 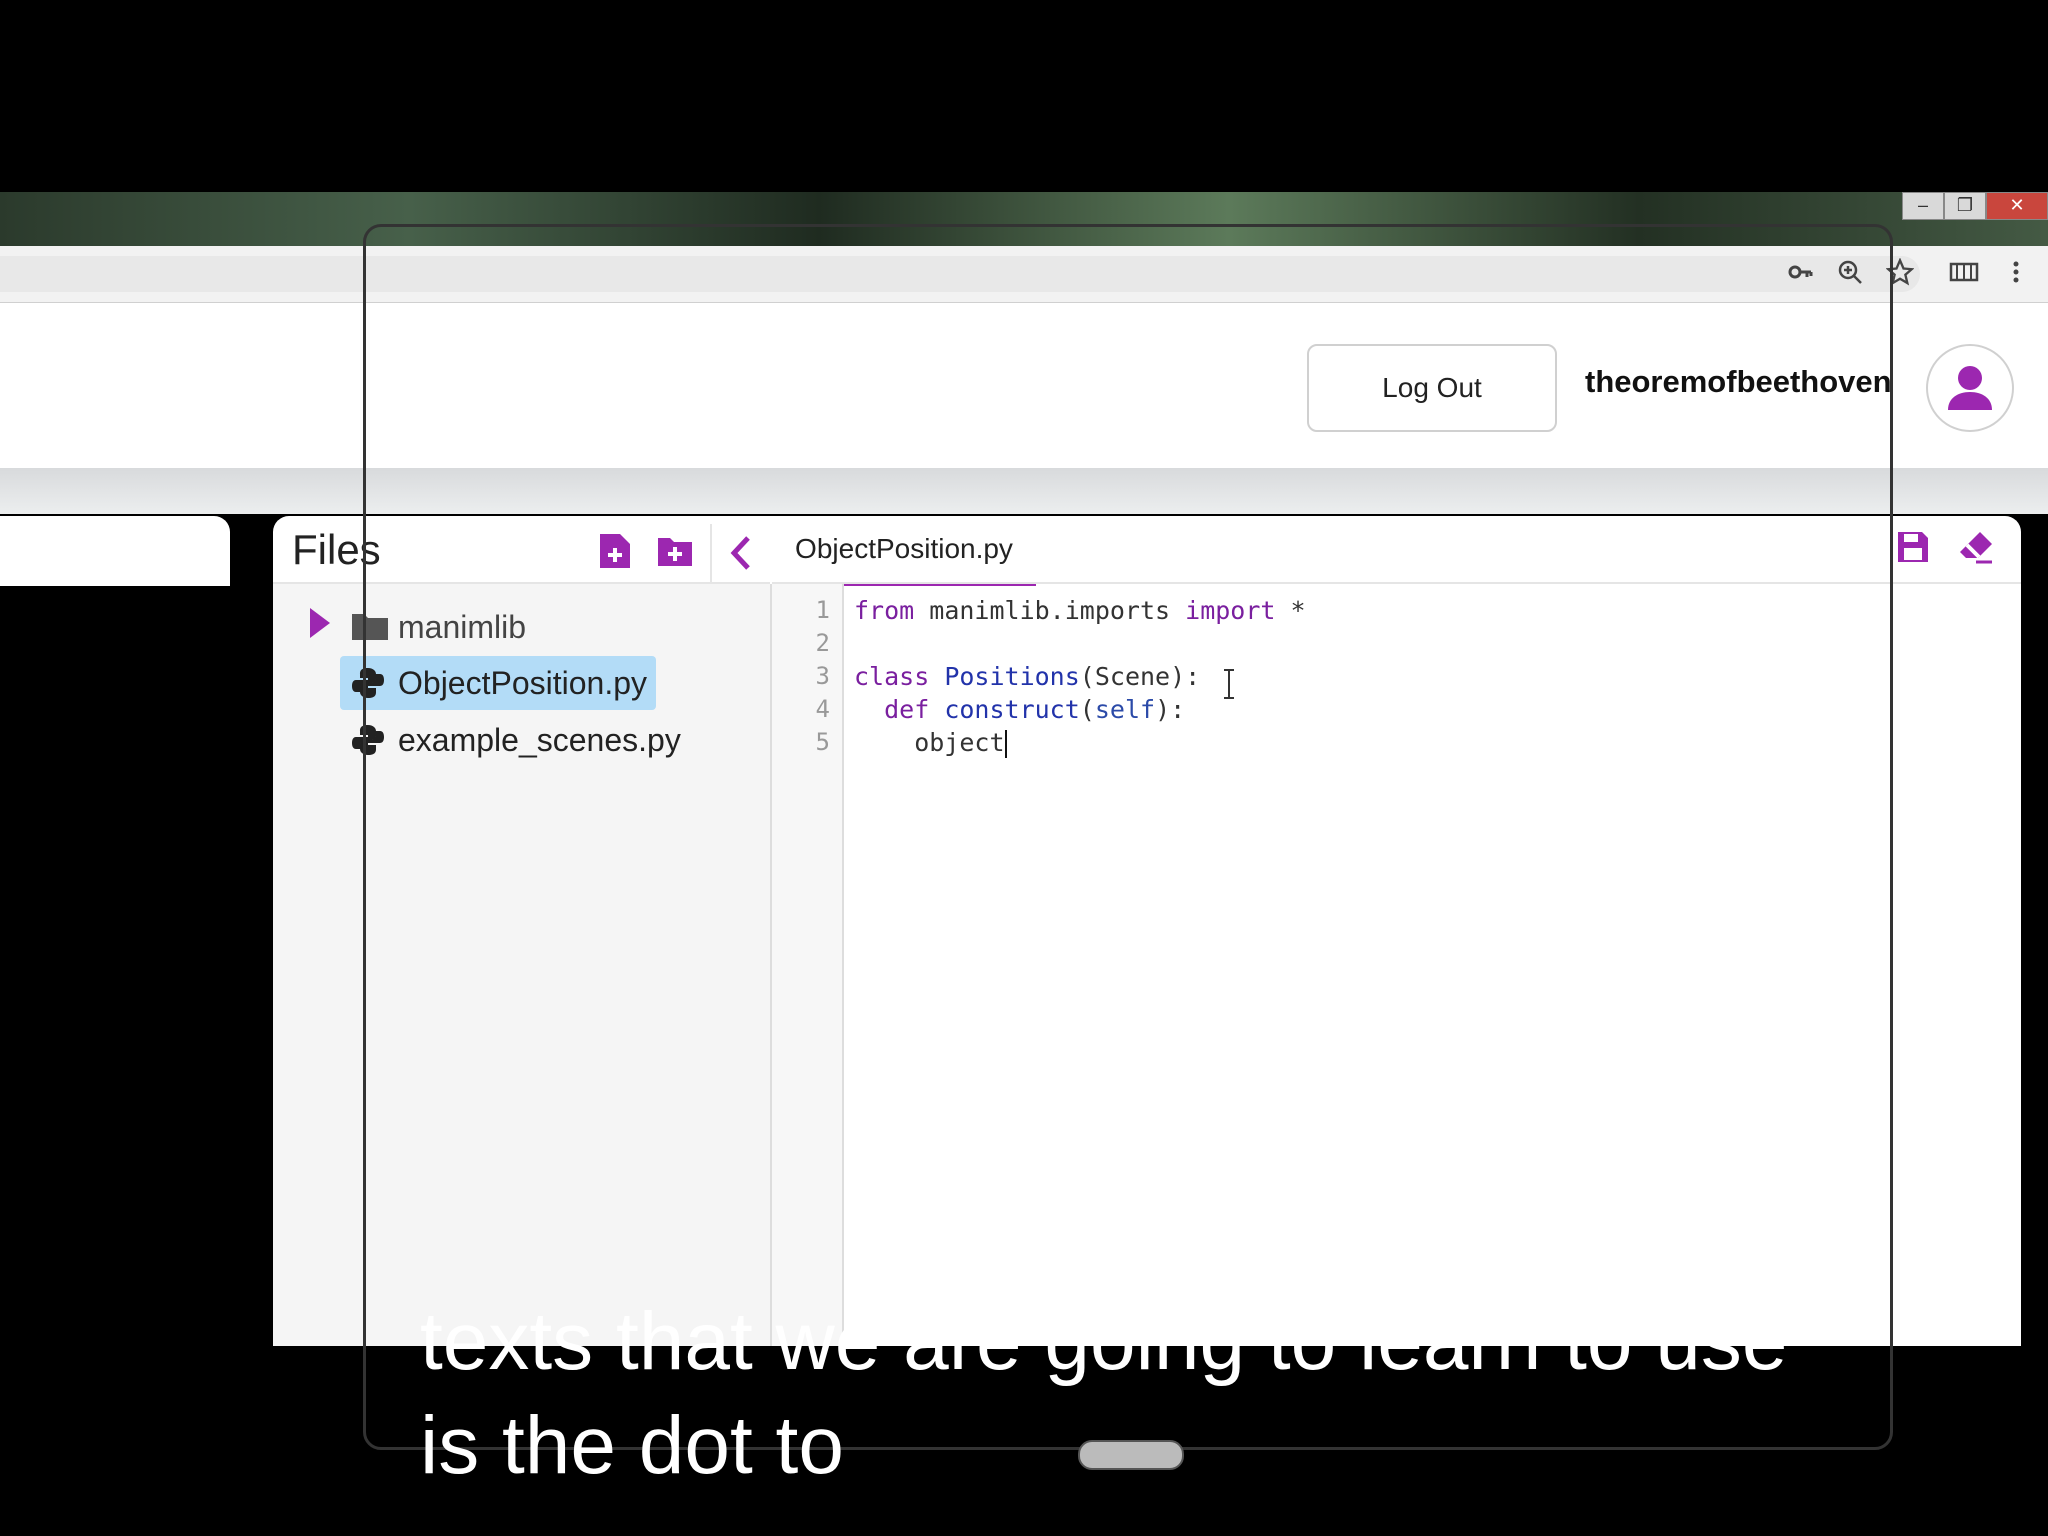 What do you see at coordinates (632, 1445) in the screenshot?
I see `subtitle-line-2: is the dot to` at bounding box center [632, 1445].